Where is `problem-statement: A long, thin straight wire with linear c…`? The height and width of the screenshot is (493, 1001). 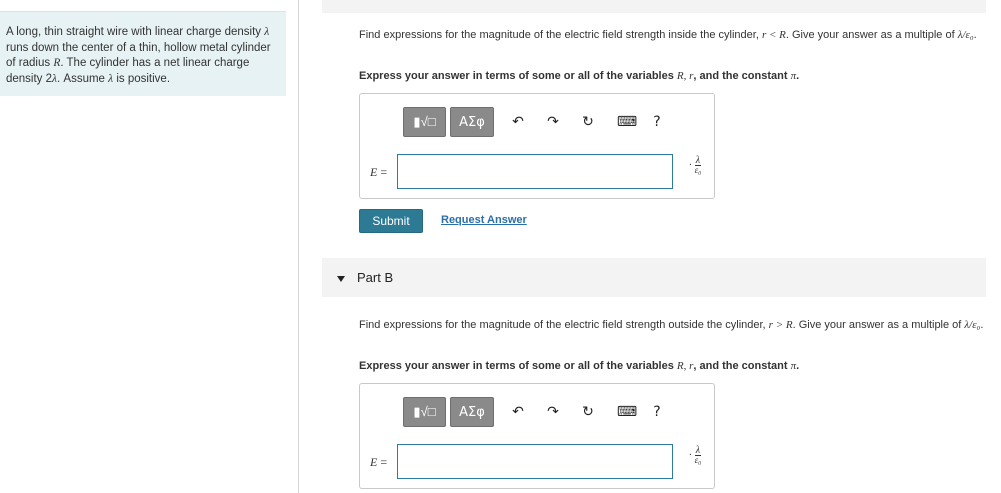
problem-statement: A long, thin straight wire with linear c… is located at coordinates (143, 53).